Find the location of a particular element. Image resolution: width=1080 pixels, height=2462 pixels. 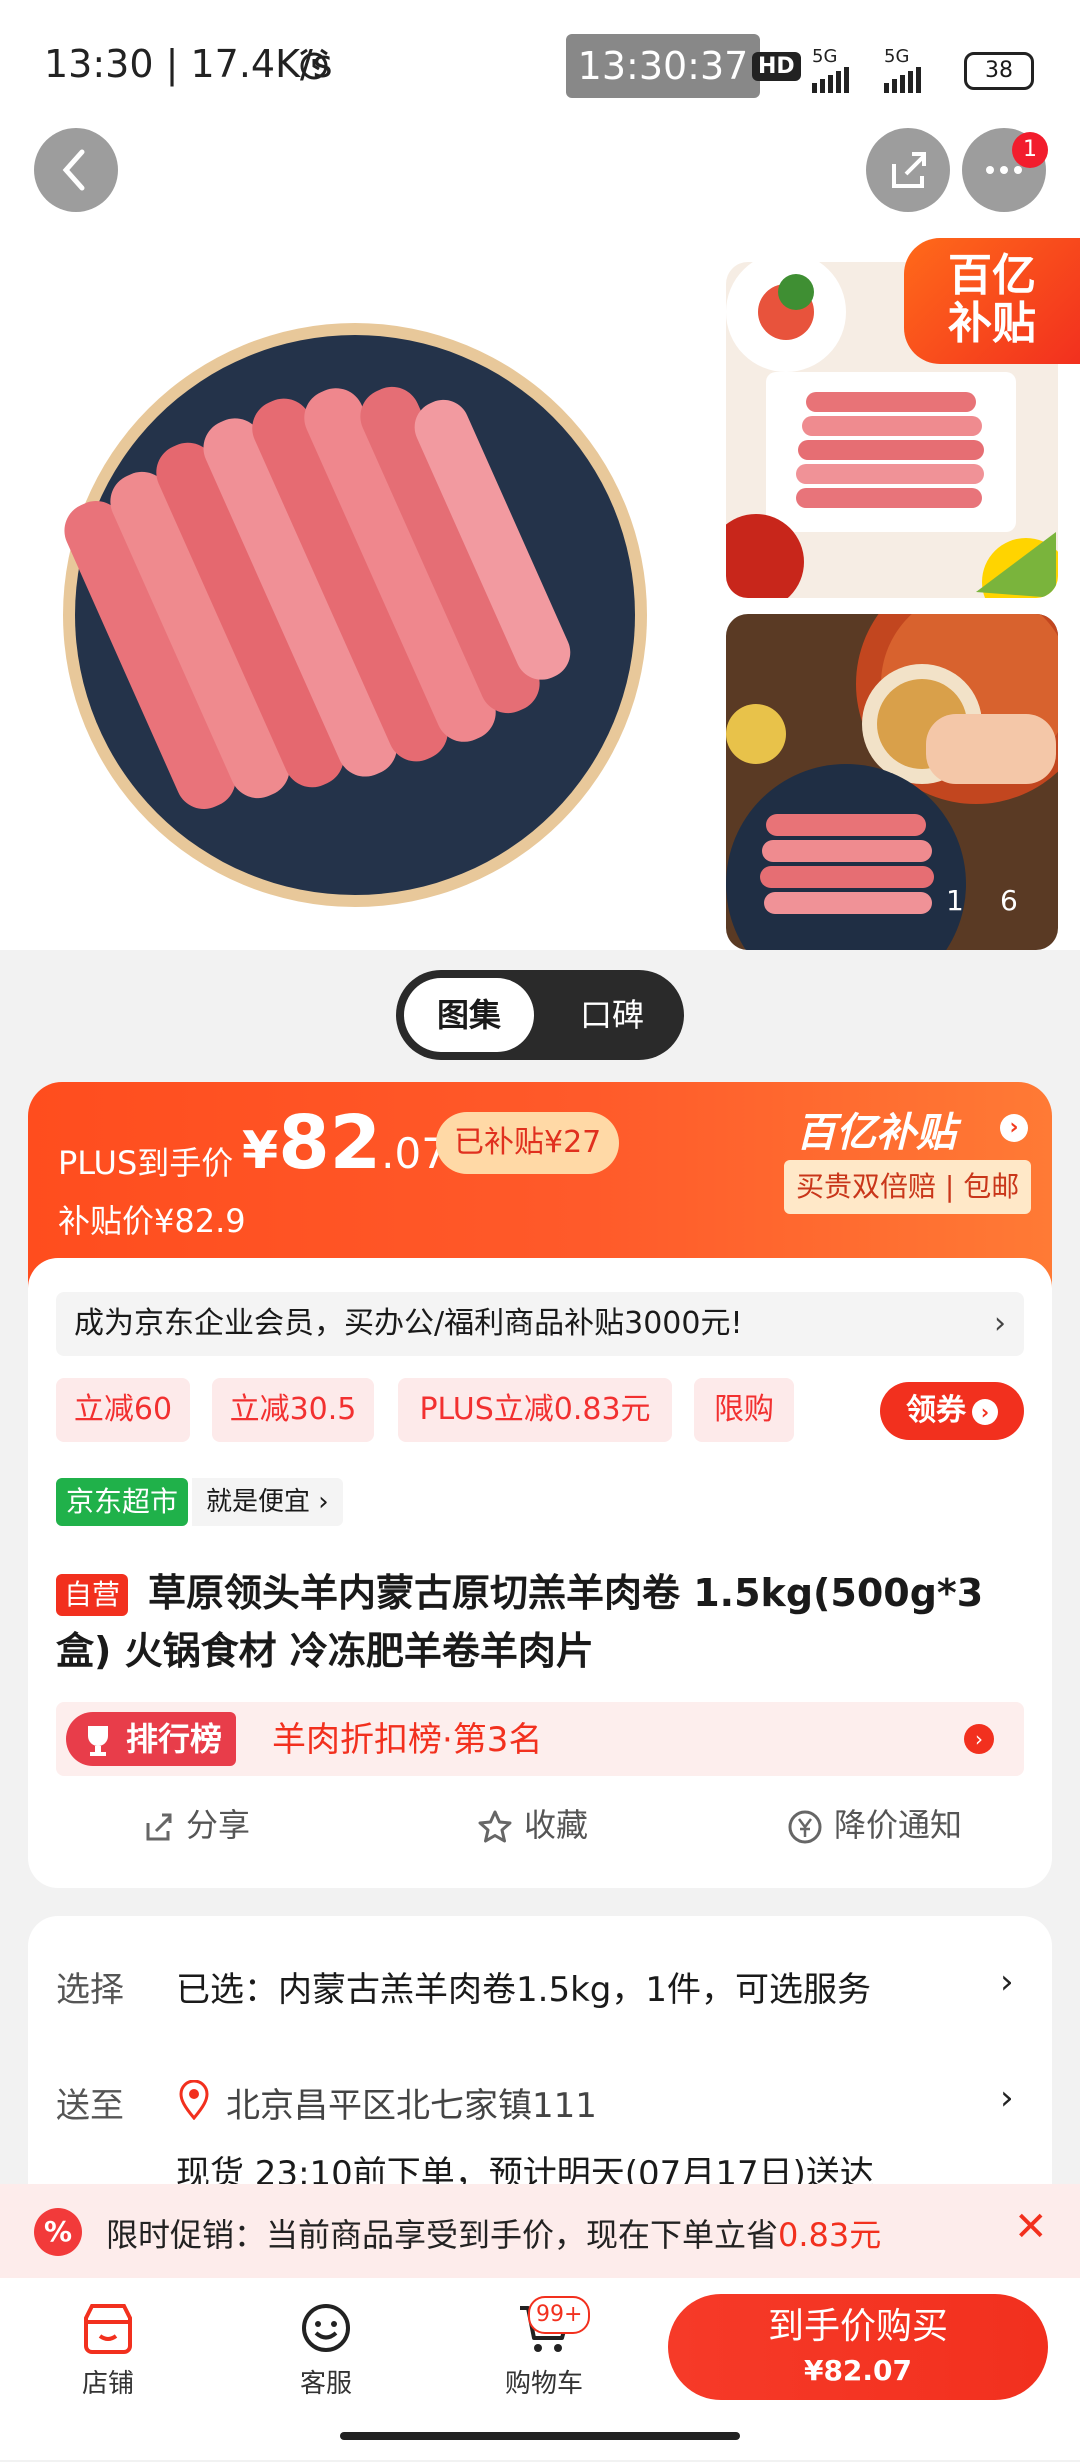

discount-icon: % is located at coordinates (58, 2232).